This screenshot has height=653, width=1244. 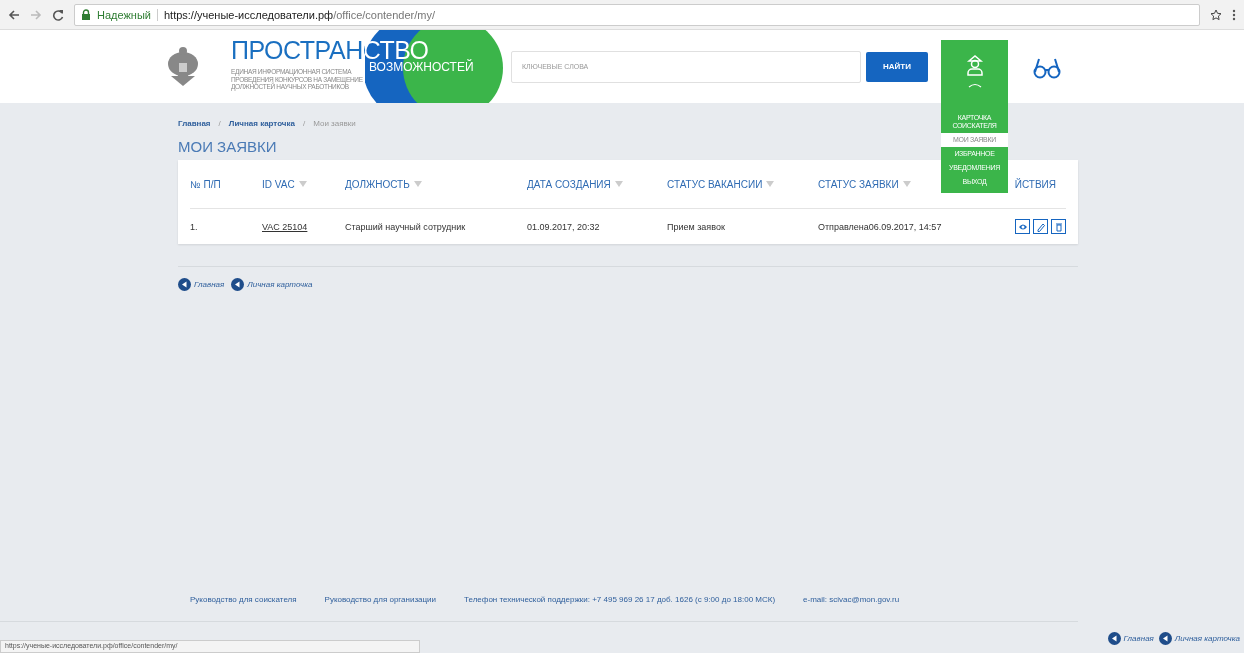 I want to click on column-header: ID VAC, so click(x=303, y=184).